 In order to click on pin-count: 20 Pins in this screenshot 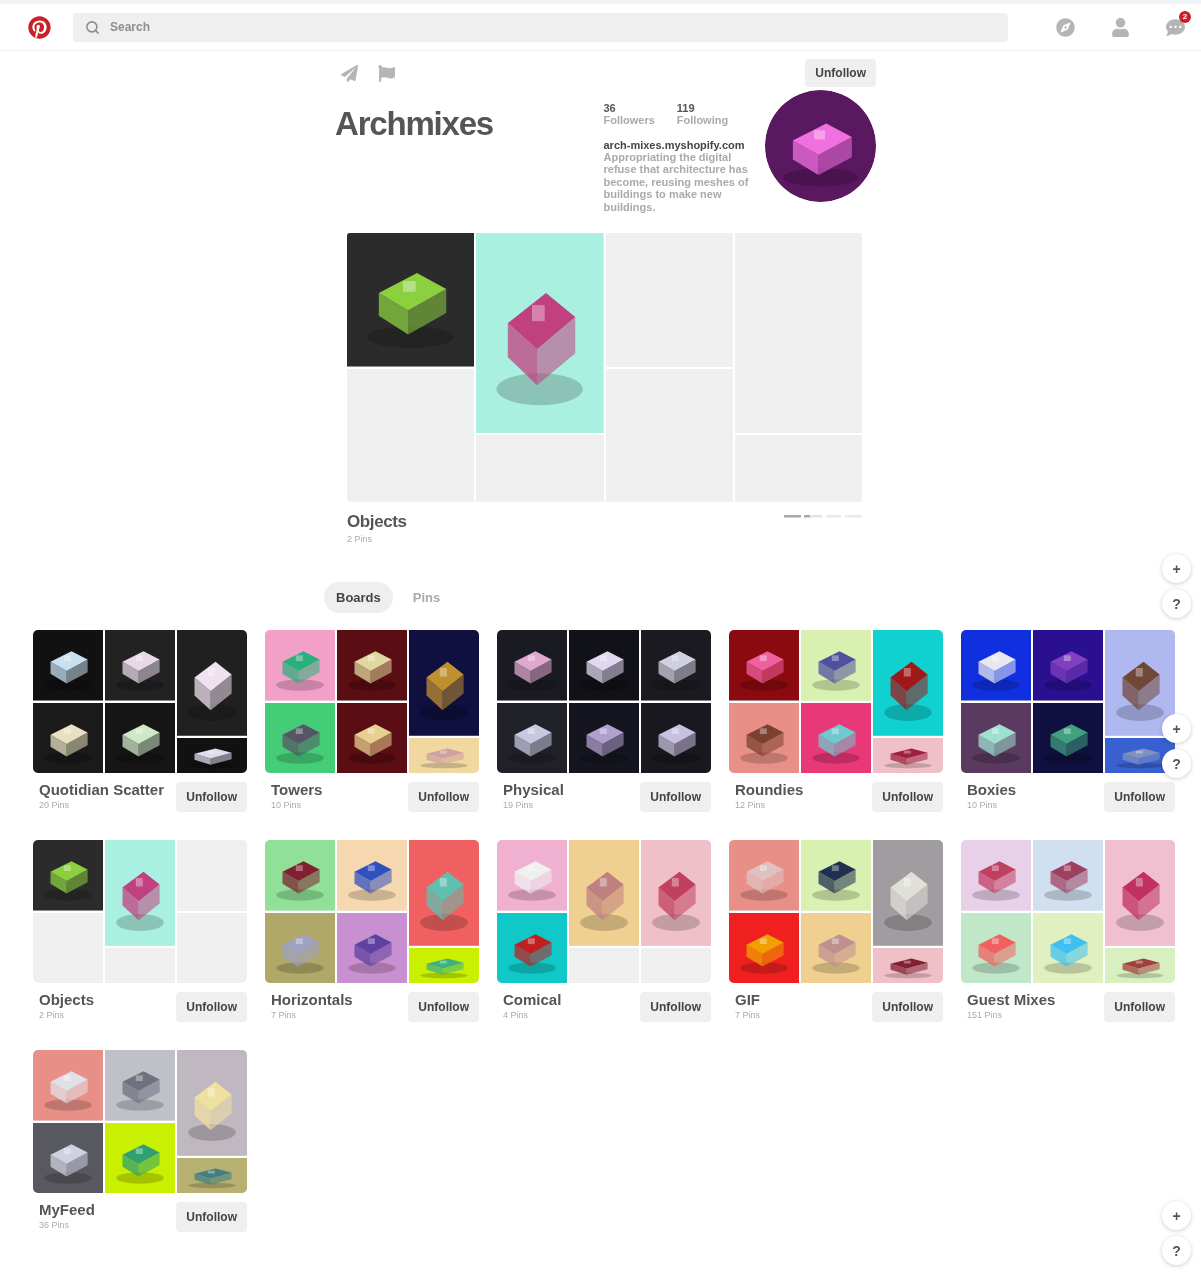, I will do `click(55, 805)`.